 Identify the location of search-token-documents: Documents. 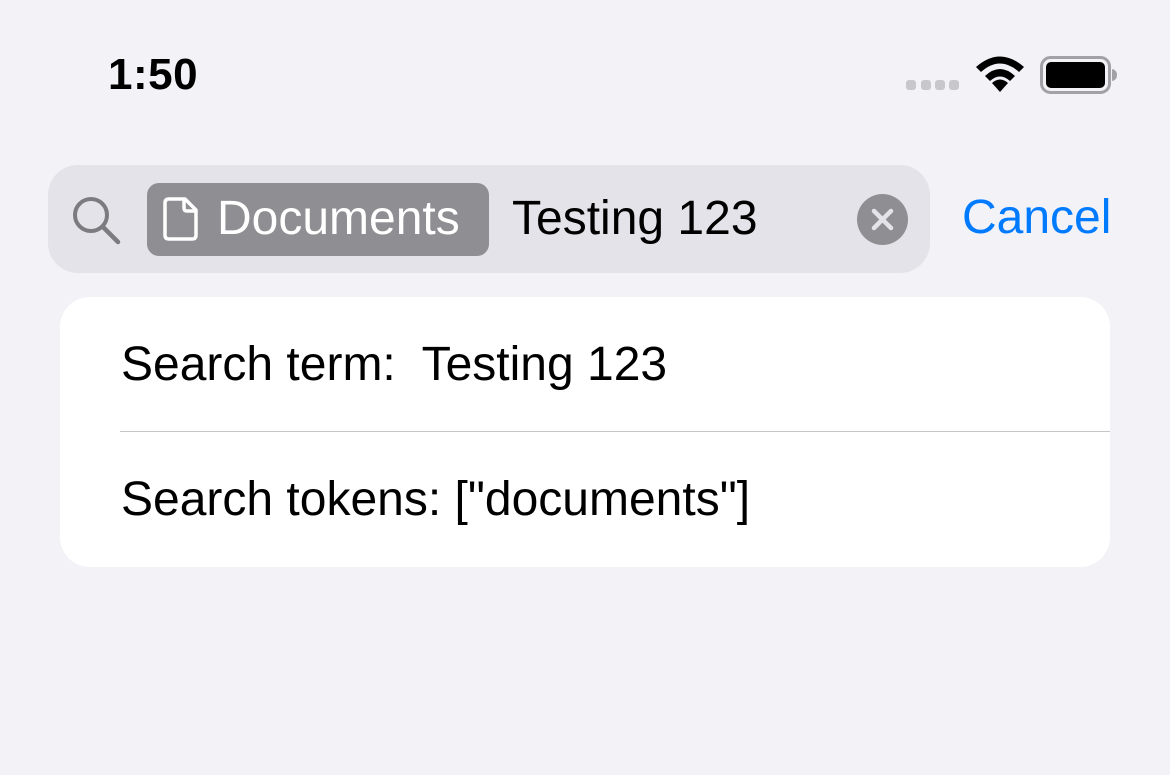
(318, 219).